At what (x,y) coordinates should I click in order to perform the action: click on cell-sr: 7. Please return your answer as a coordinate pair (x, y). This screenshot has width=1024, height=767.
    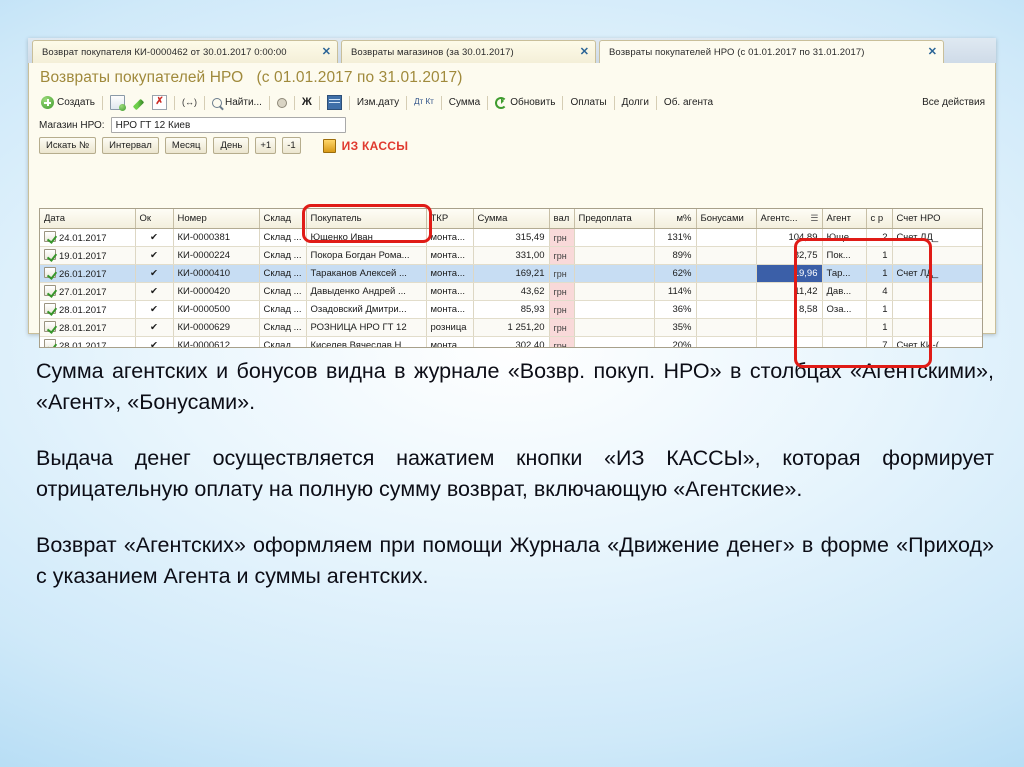
    Looking at the image, I should click on (879, 341).